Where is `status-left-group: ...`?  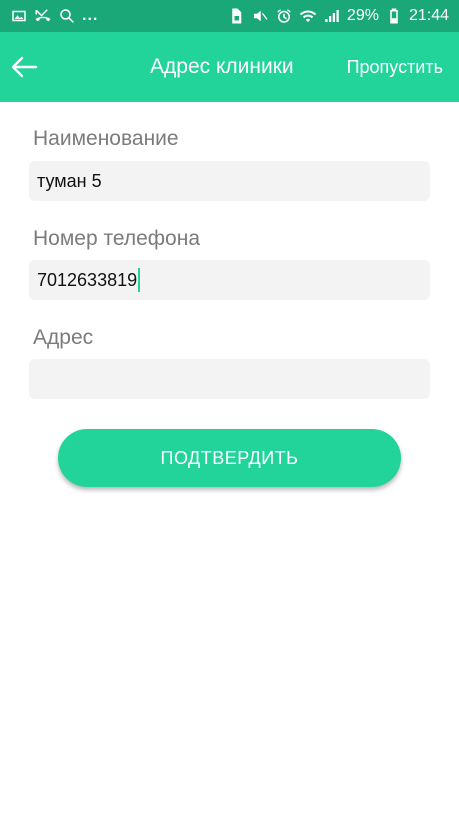
status-left-group: ... is located at coordinates (54, 16).